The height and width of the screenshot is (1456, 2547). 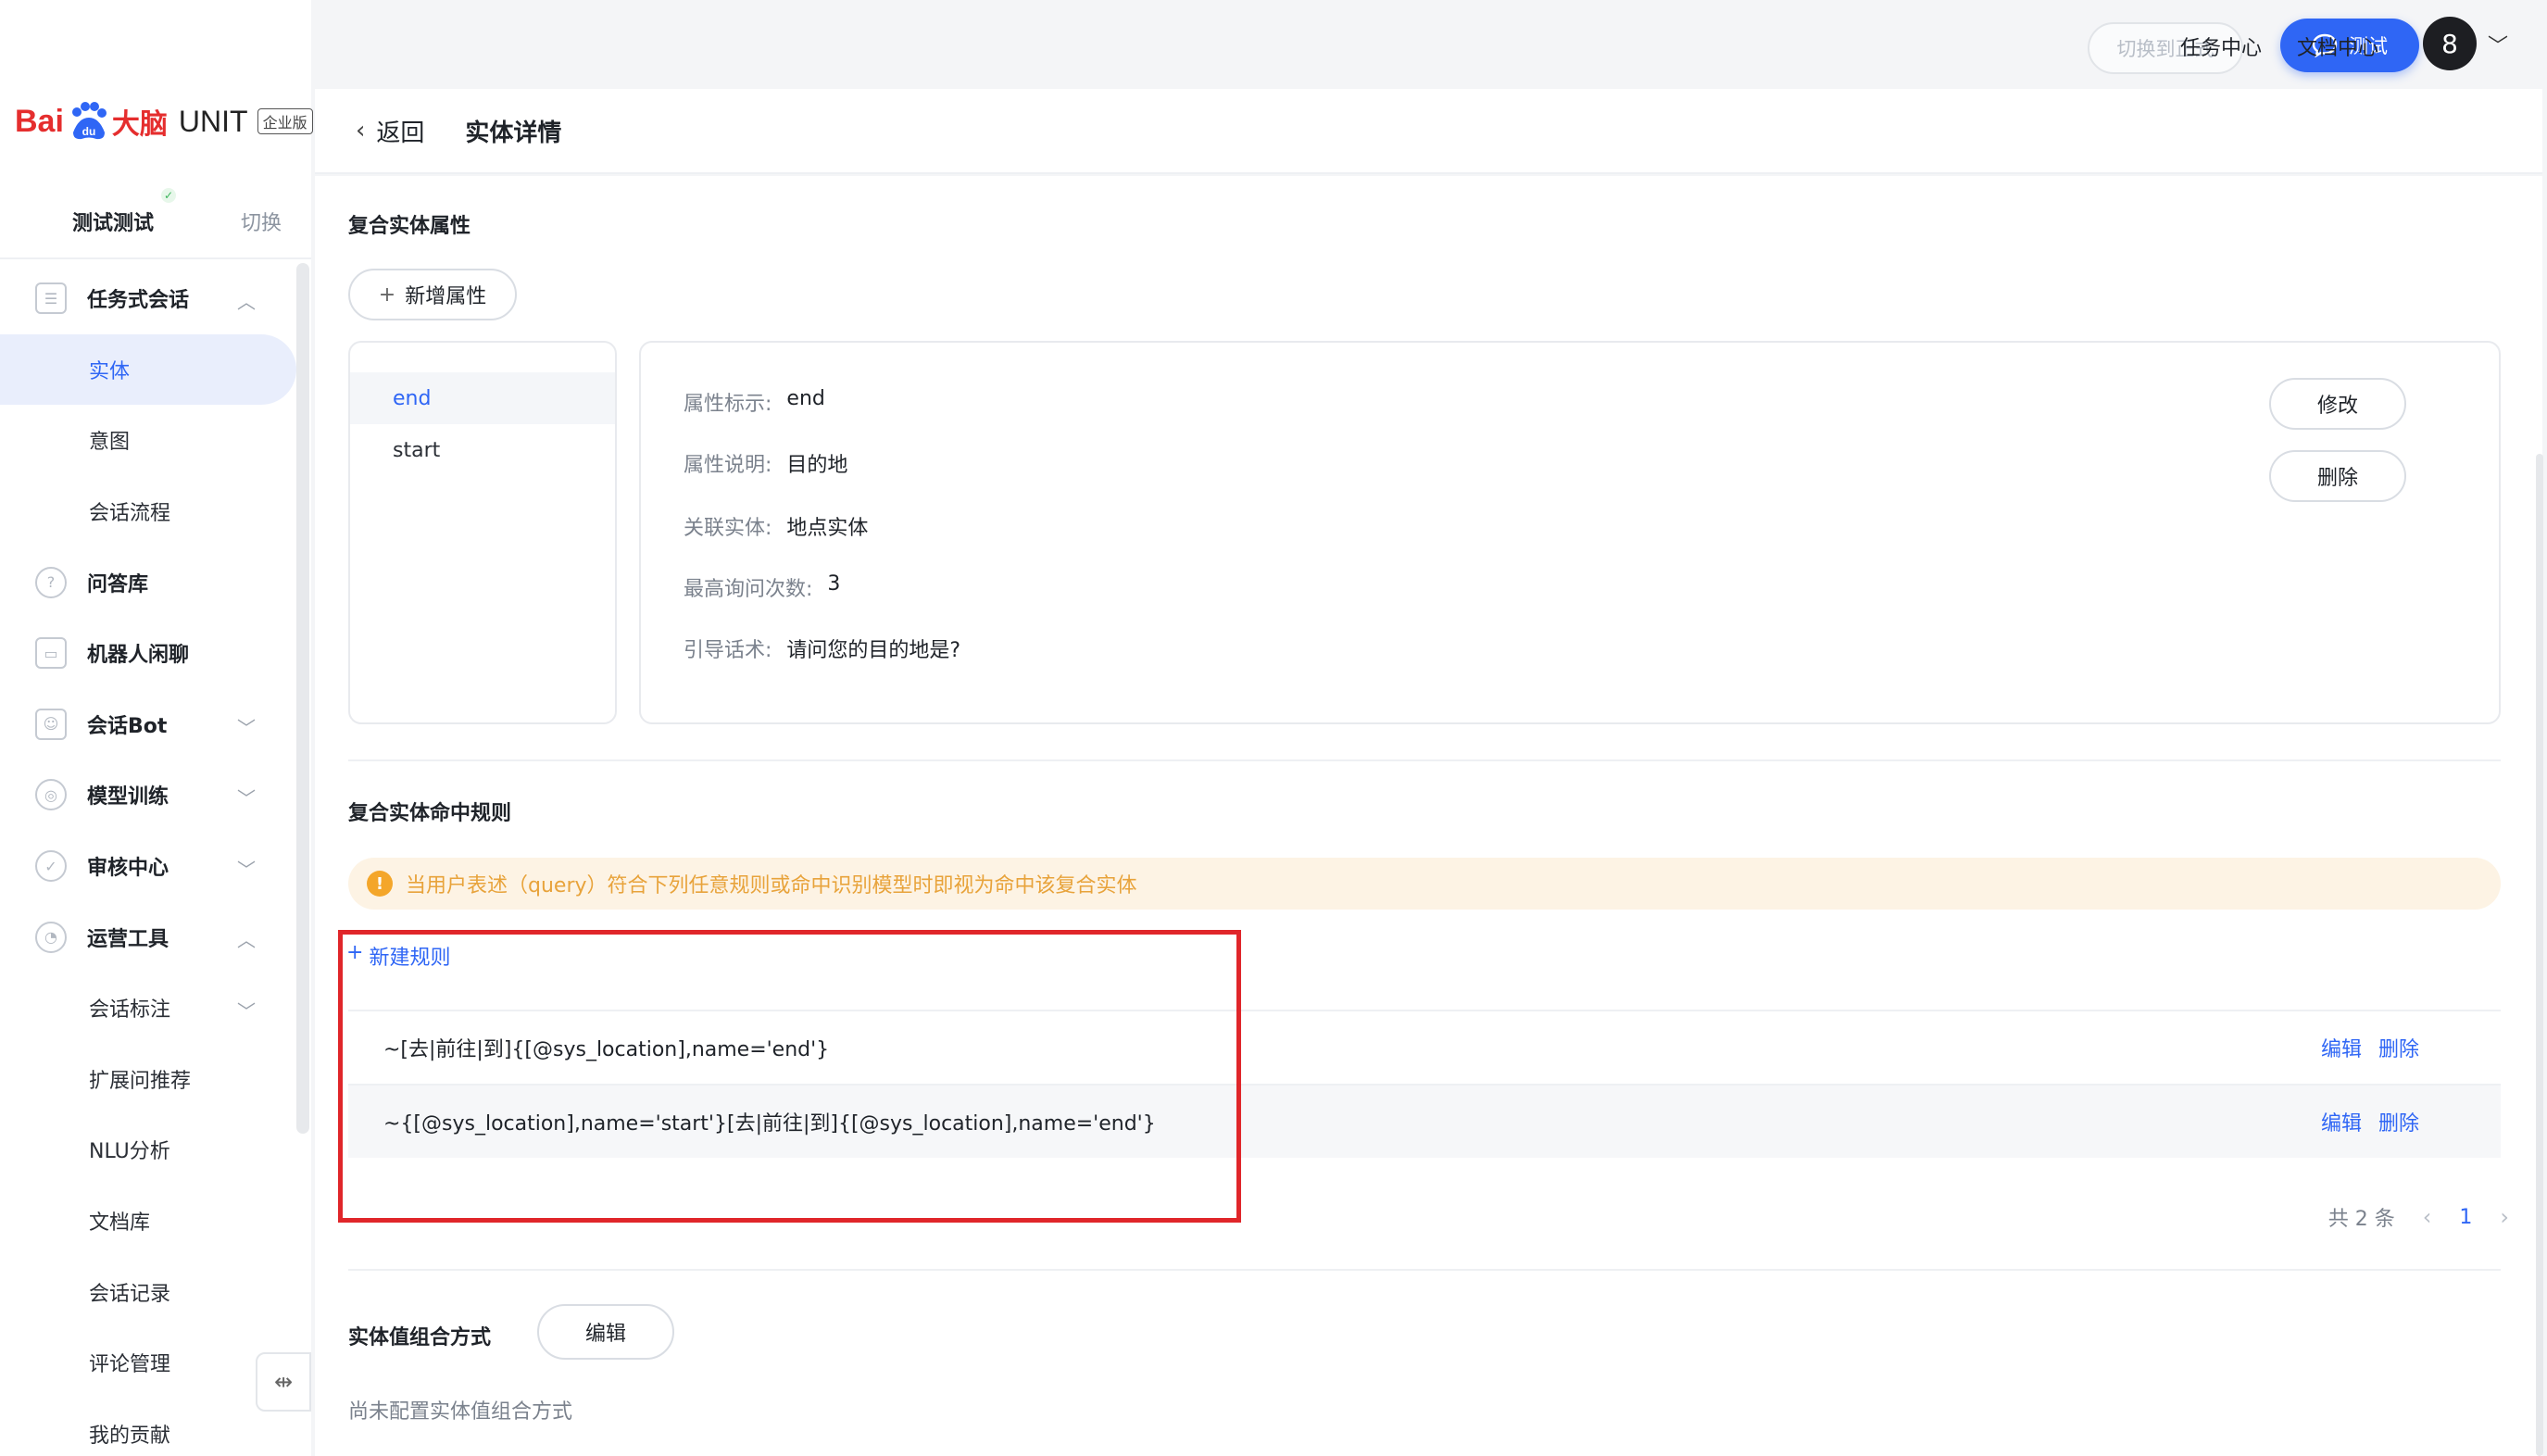 What do you see at coordinates (261, 221) in the screenshot?
I see `workspace-switch-button: 切换` at bounding box center [261, 221].